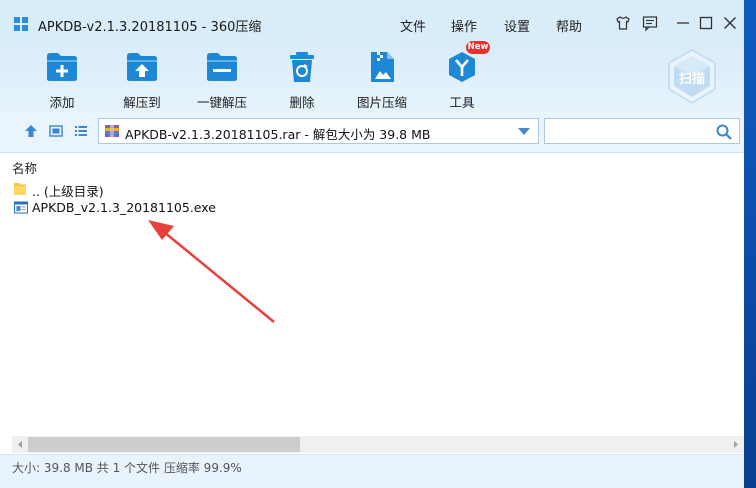 The width and height of the screenshot is (756, 488). Describe the element at coordinates (164, 444) in the screenshot. I see `scrollbar-thumb` at that location.